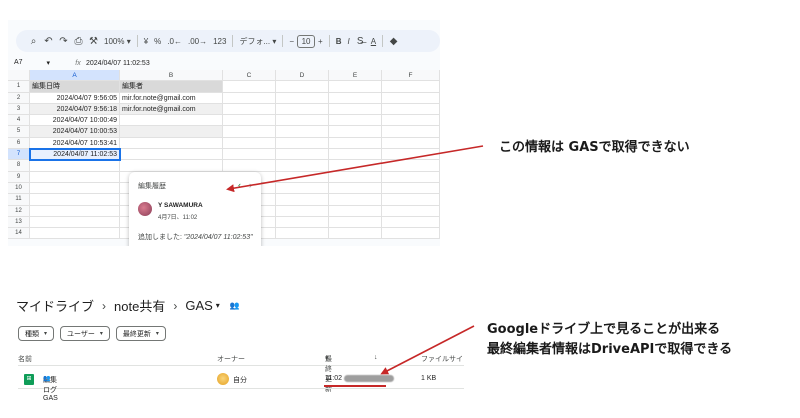  Describe the element at coordinates (75, 155) in the screenshot. I see `cell-a7: 2024/04/07 11:02:53` at that location.